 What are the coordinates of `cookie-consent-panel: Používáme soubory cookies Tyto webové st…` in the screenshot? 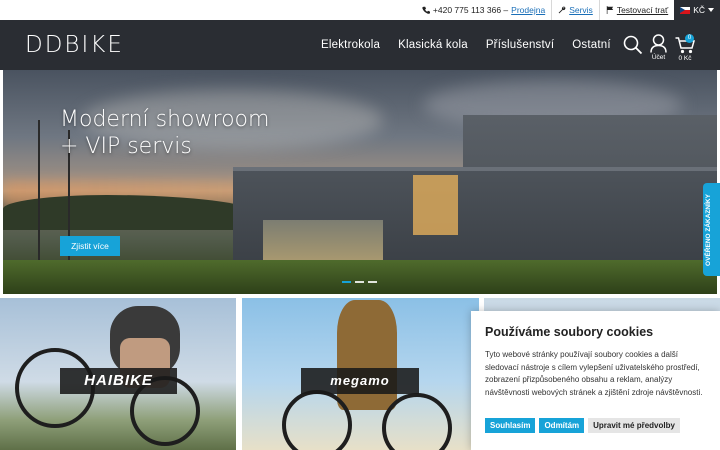 It's located at (595, 380).